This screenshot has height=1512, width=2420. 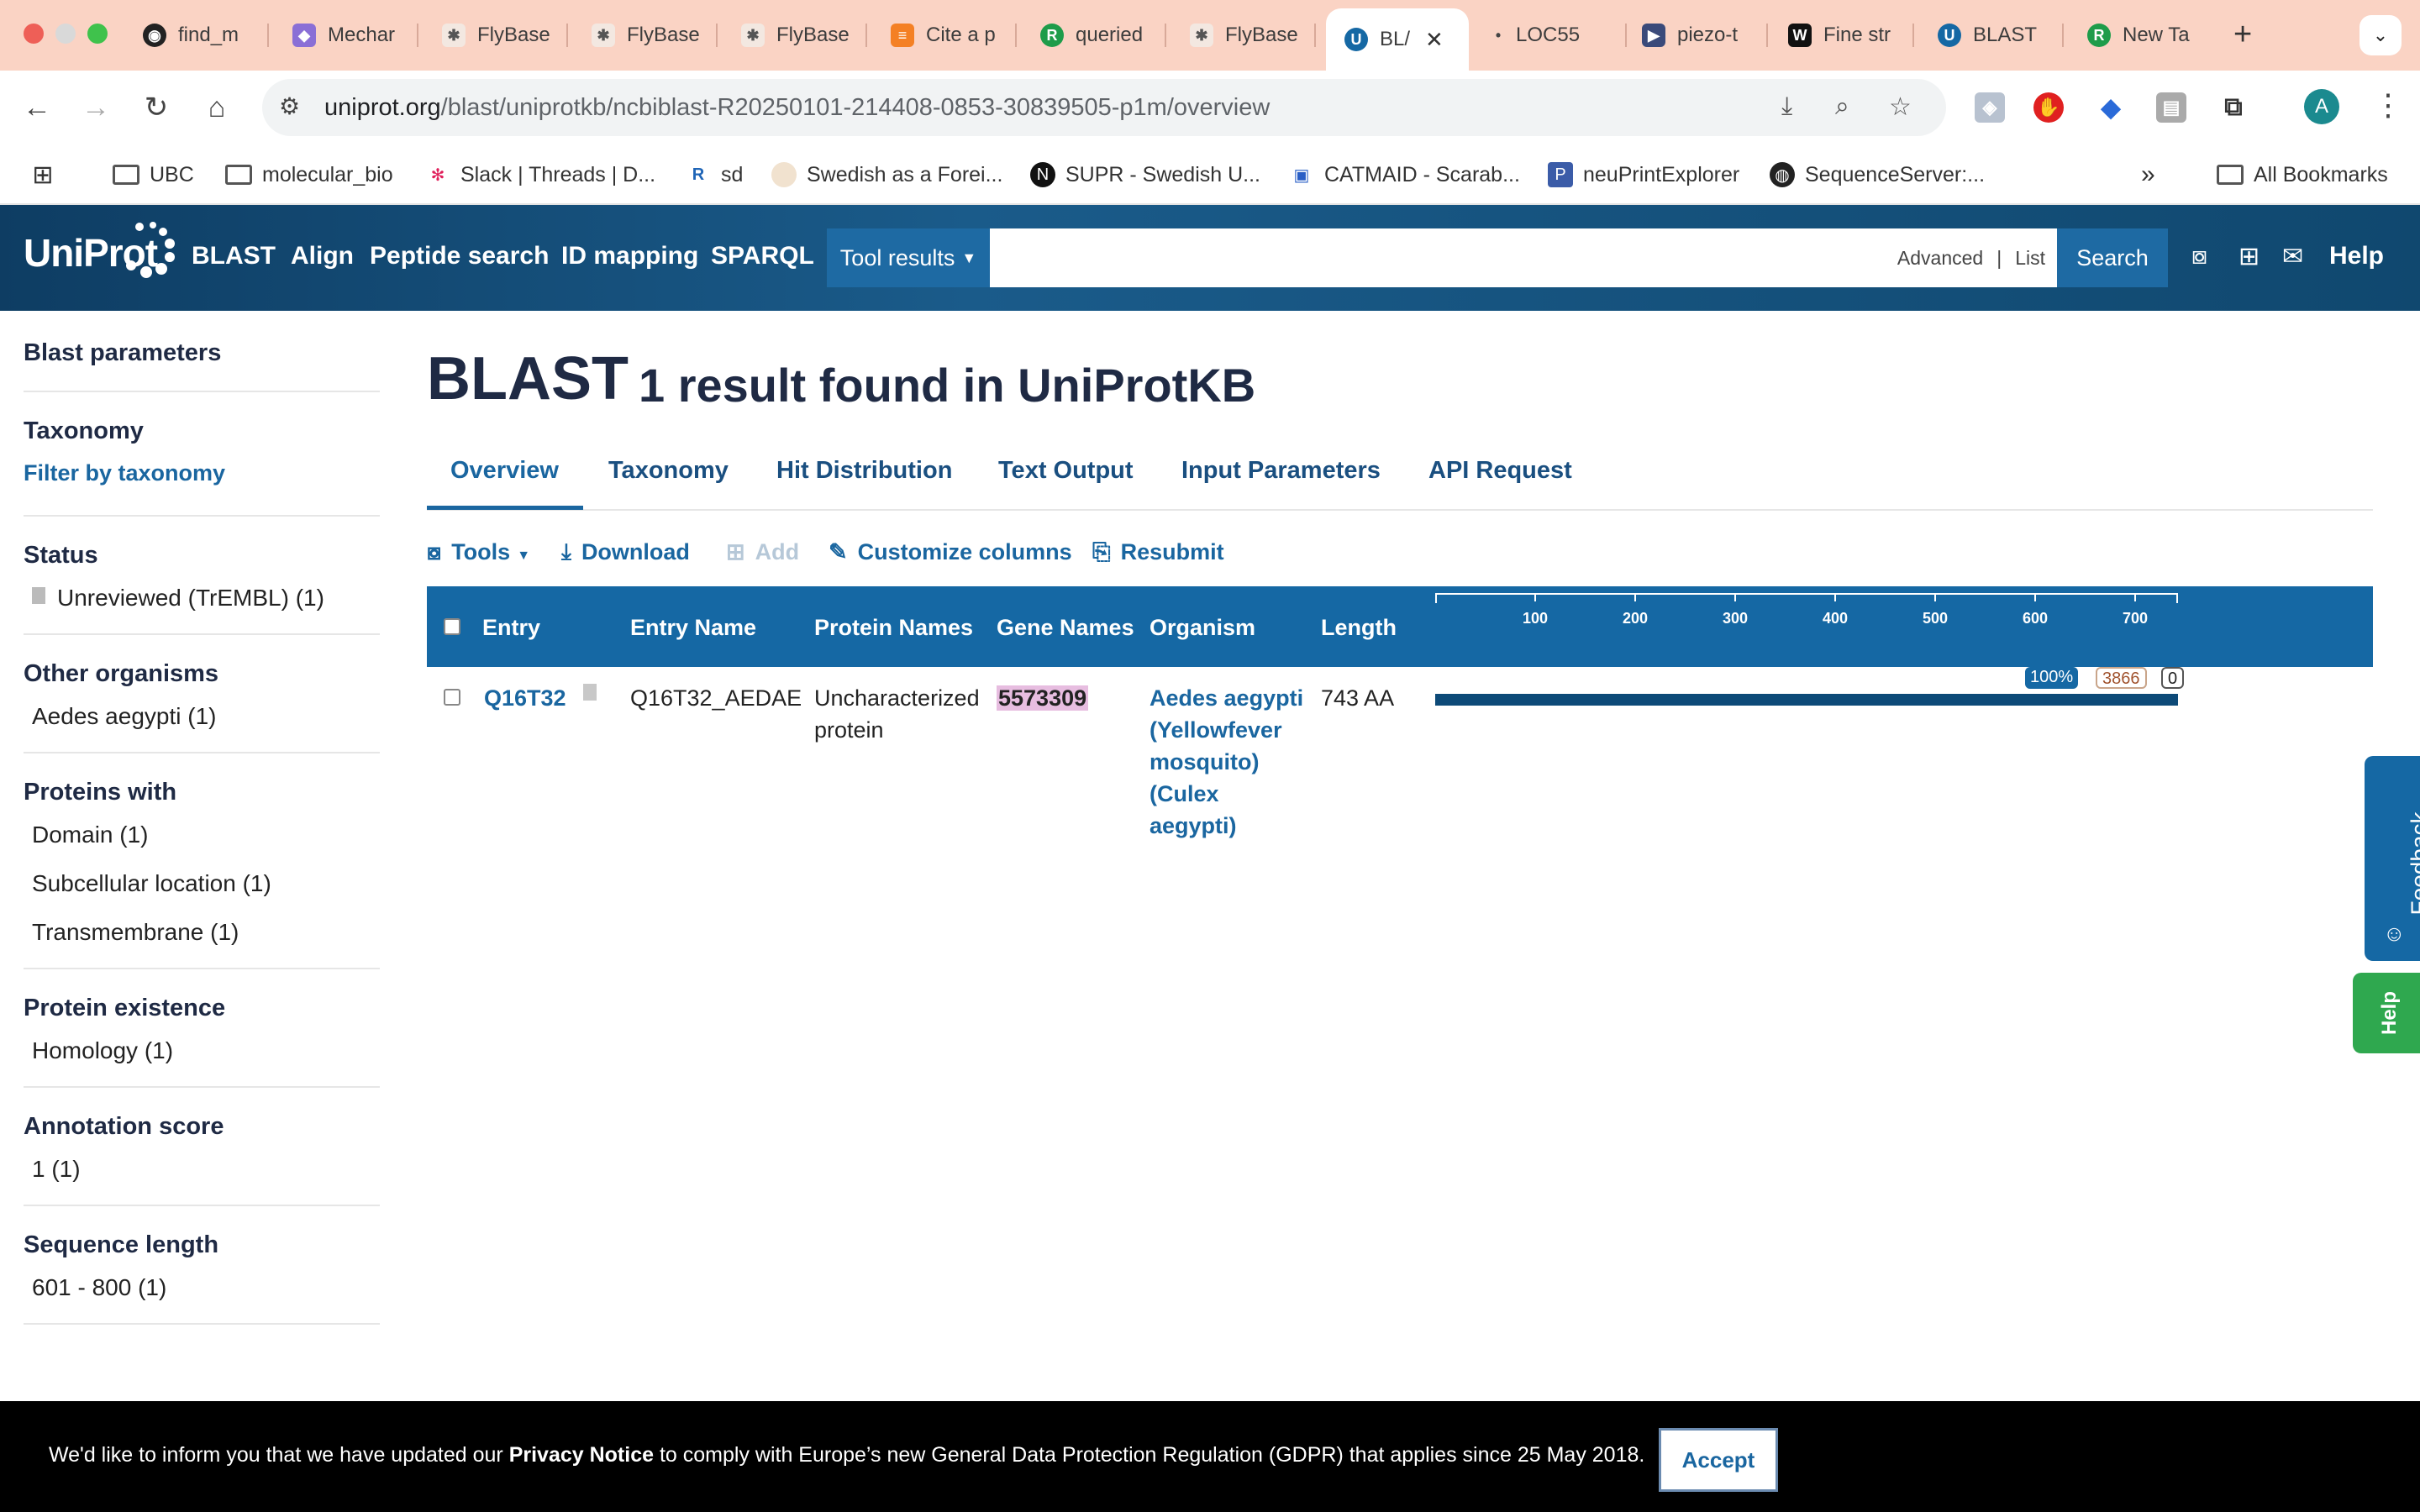 I want to click on download-button: ⤓ Download, so click(x=626, y=552).